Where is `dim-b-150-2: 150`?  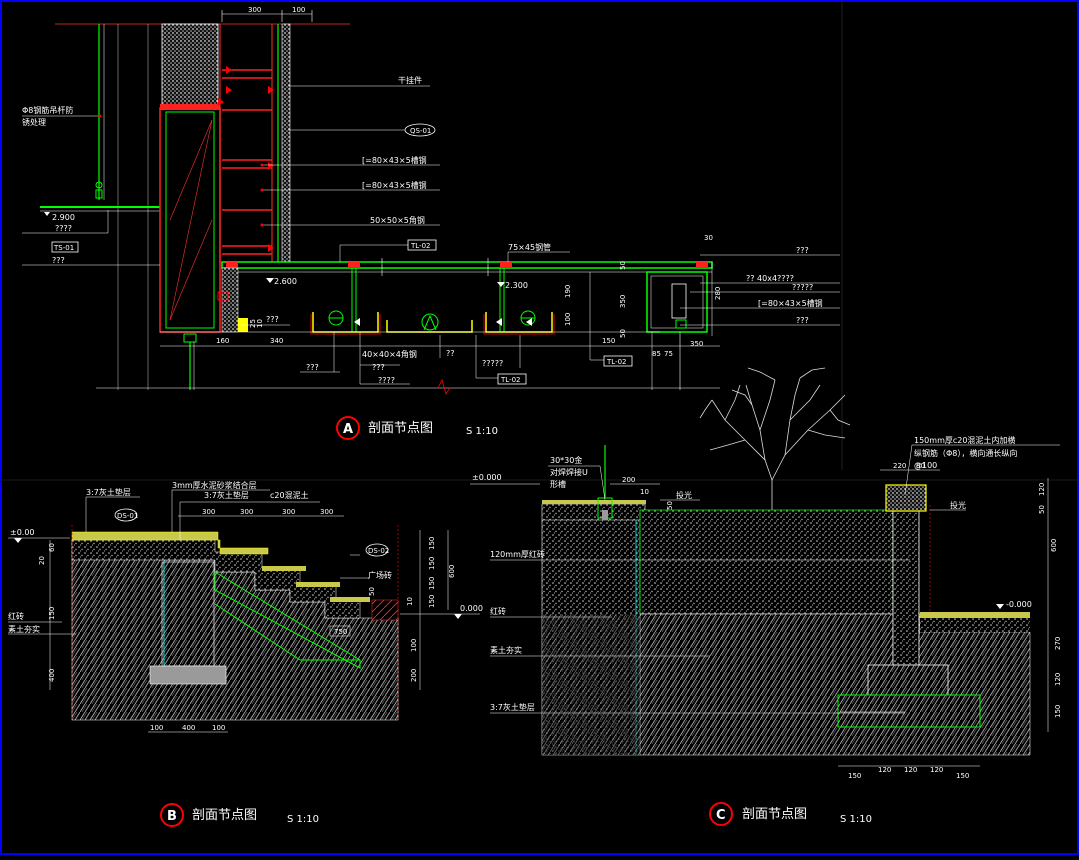
dim-b-150-2: 150 is located at coordinates (432, 563).